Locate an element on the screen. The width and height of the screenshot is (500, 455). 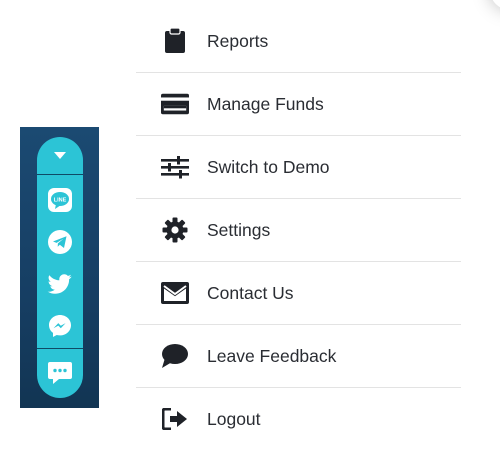
menu-item-logout: Logout is located at coordinates (298, 419).